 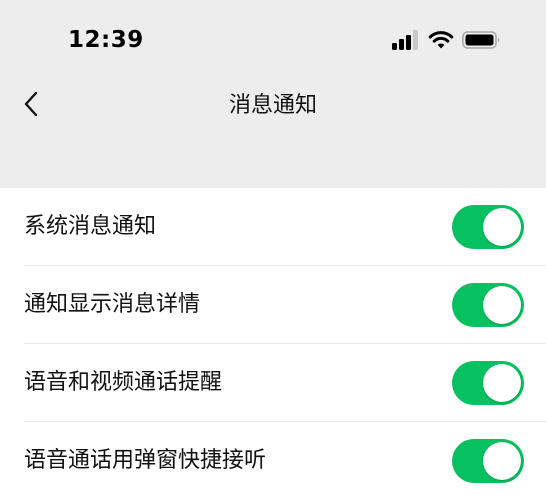 What do you see at coordinates (106, 40) in the screenshot?
I see `status-time: 12:39` at bounding box center [106, 40].